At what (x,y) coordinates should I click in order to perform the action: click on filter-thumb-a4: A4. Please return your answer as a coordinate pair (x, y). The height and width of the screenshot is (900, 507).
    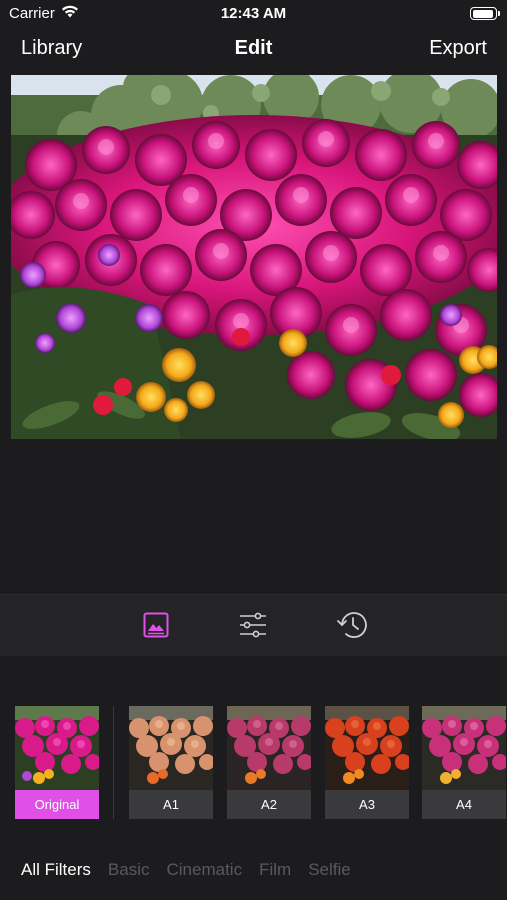
    Looking at the image, I should click on (464, 762).